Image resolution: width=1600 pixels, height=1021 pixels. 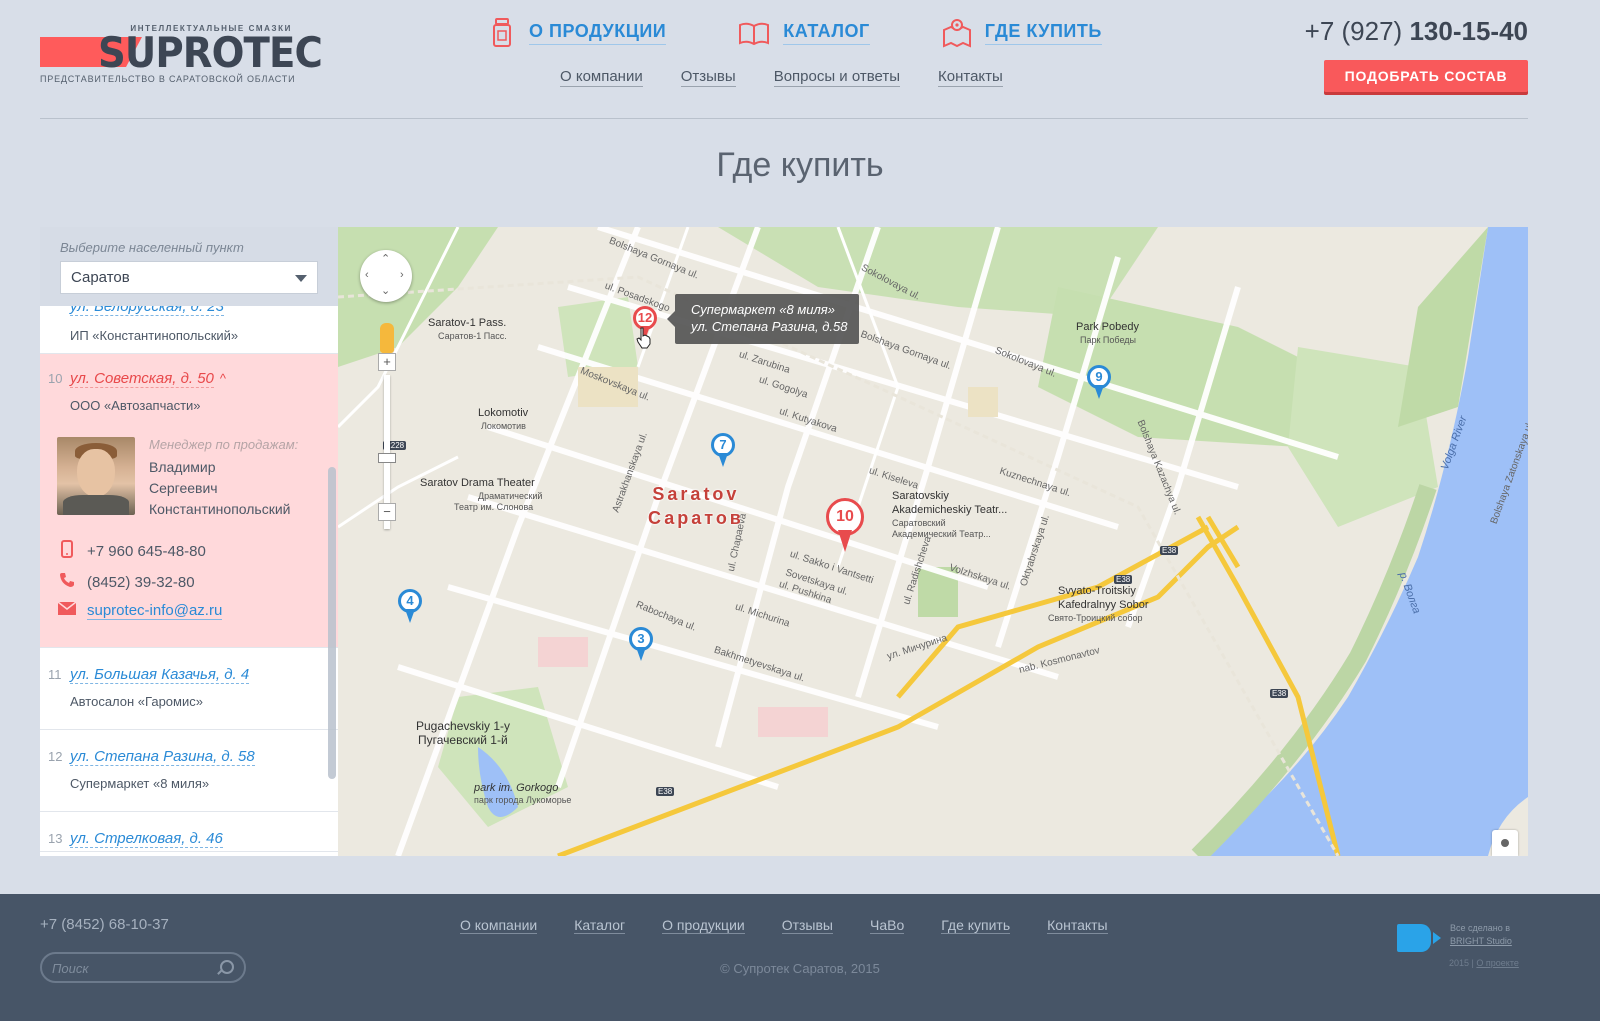 What do you see at coordinates (598, 33) in the screenshot?
I see `nav-link-products: О ПРОДУКЦИИ` at bounding box center [598, 33].